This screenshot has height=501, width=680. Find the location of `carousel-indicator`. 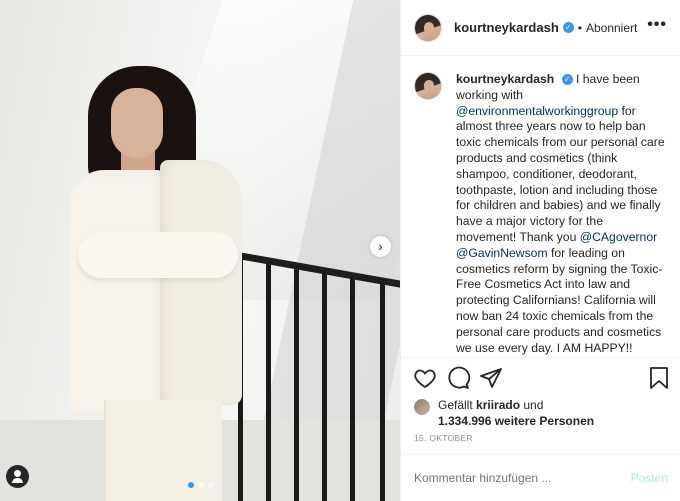

carousel-indicator is located at coordinates (201, 485).